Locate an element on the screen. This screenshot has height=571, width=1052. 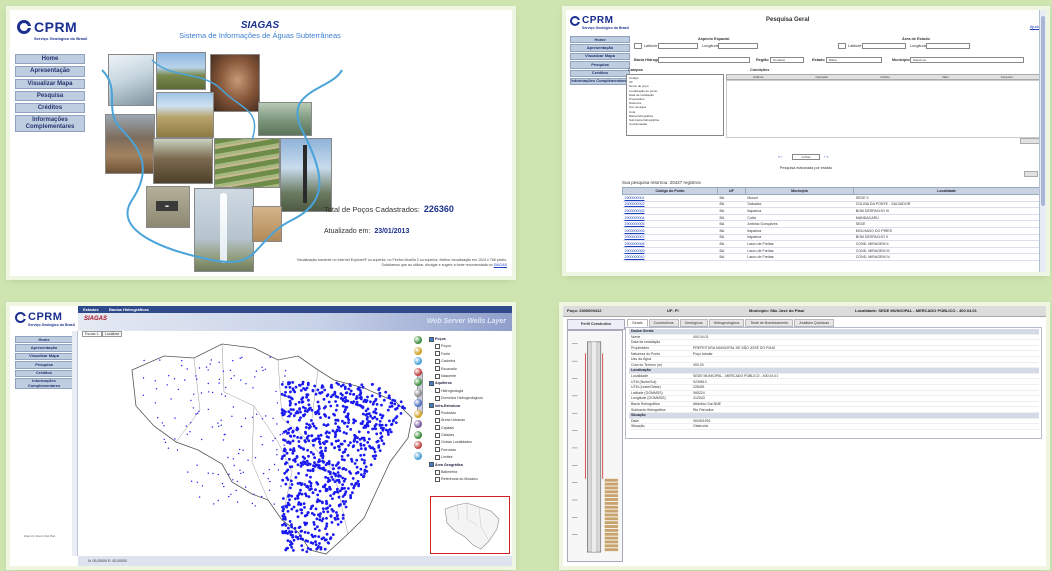
layer-item: Limites is located at coordinates (470, 457).